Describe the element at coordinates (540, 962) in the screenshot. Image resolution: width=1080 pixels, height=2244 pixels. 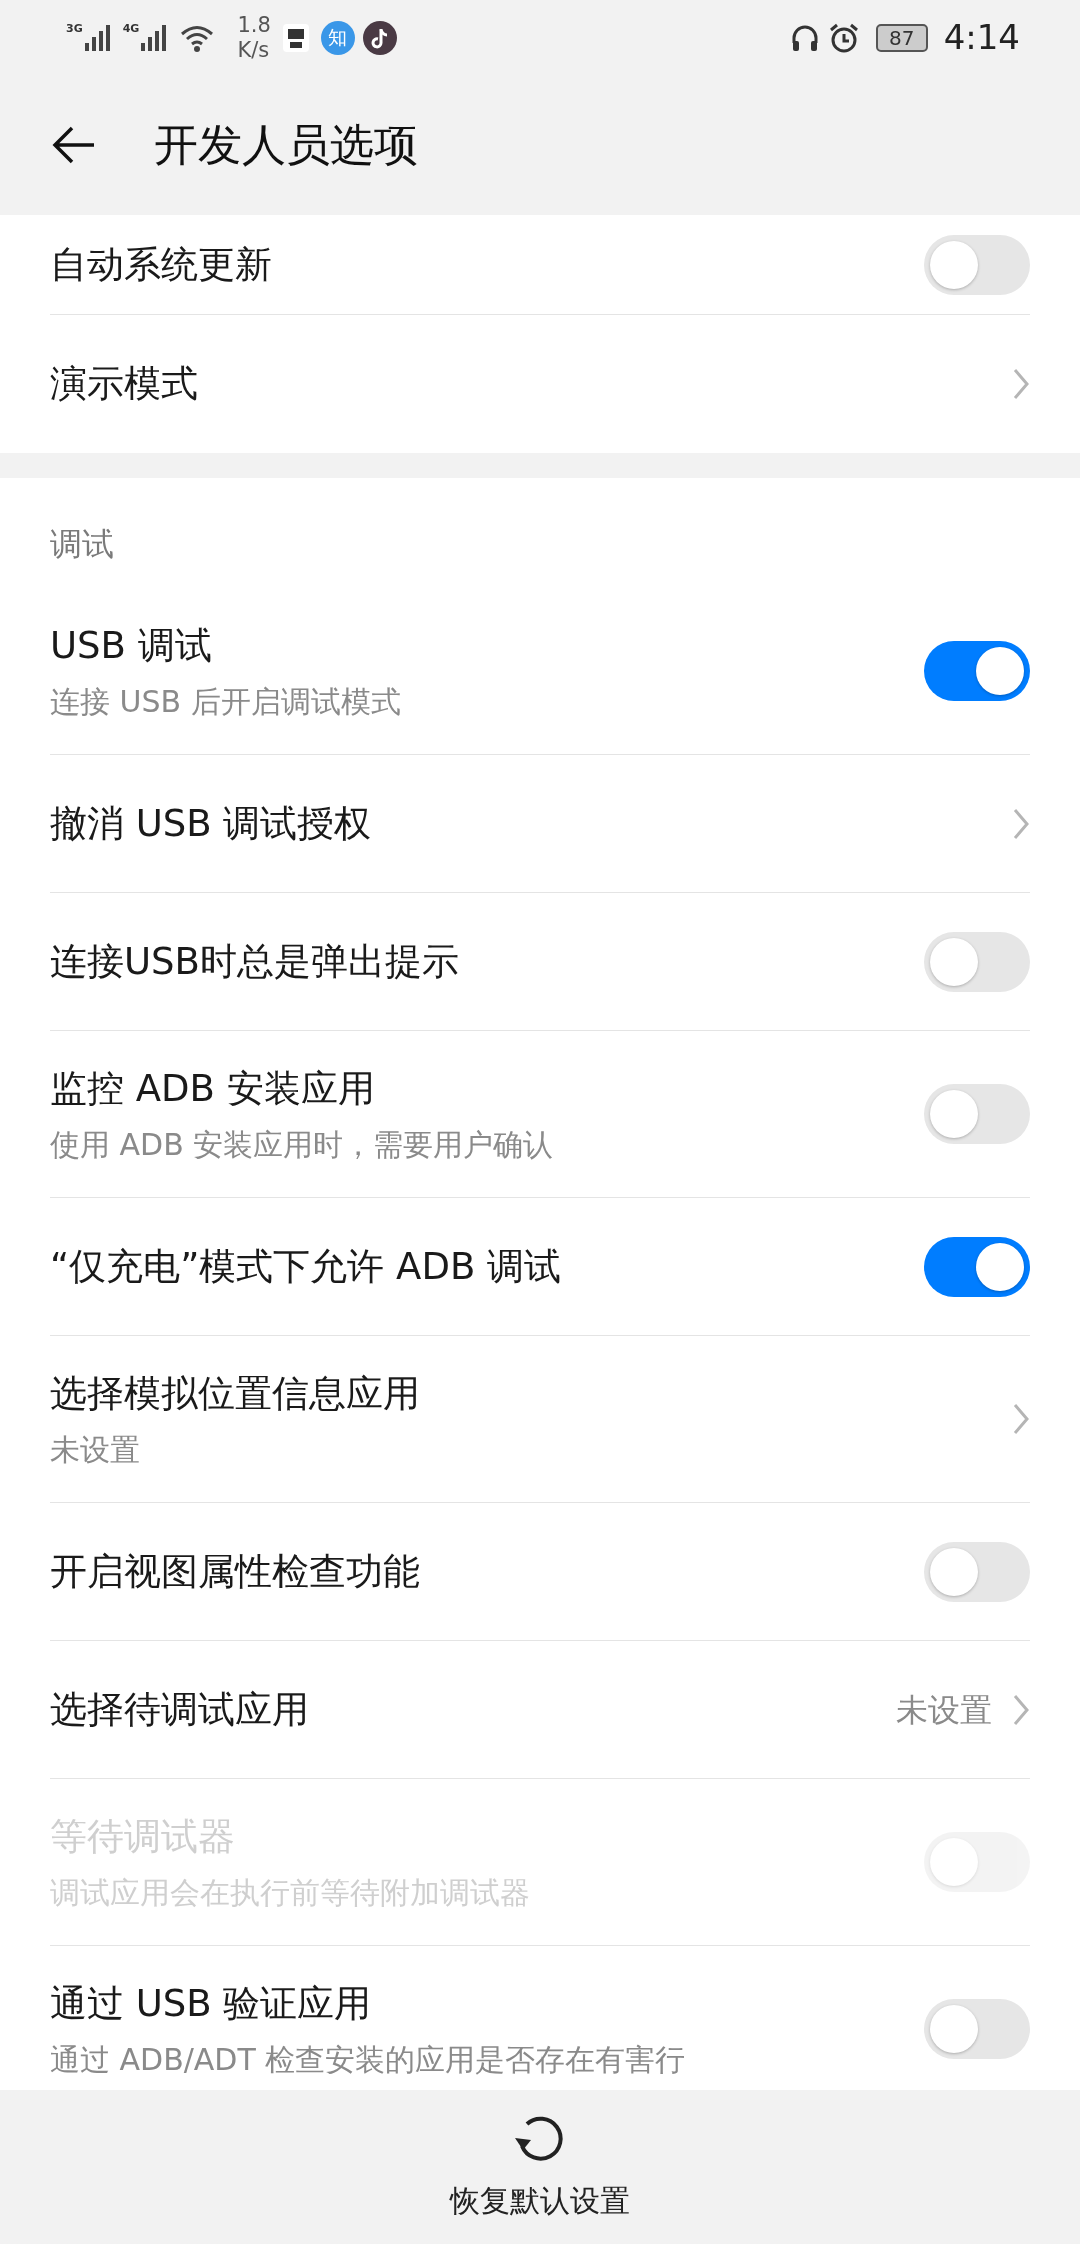
I see `setting-row: 连接USB时总是弹出提示` at that location.